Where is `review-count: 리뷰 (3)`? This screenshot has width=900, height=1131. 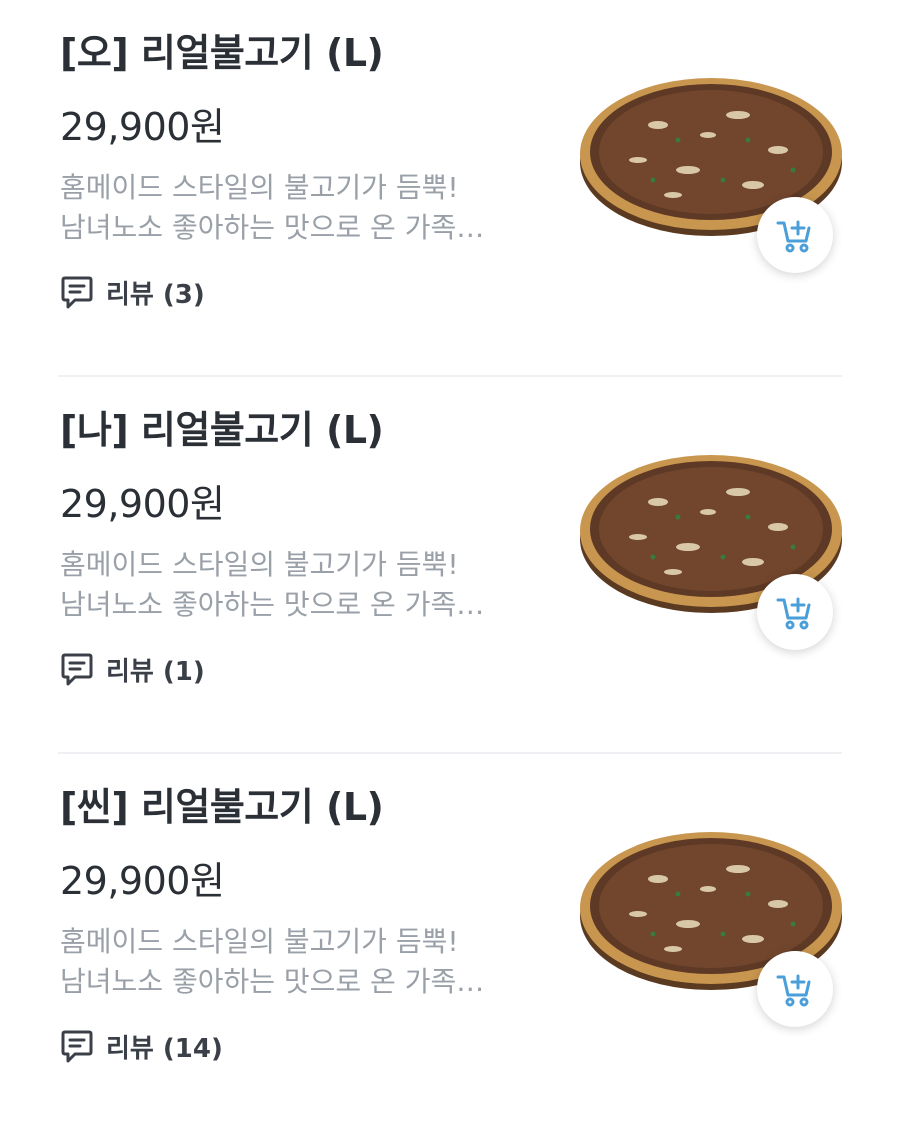 review-count: 리뷰 (3) is located at coordinates (155, 295).